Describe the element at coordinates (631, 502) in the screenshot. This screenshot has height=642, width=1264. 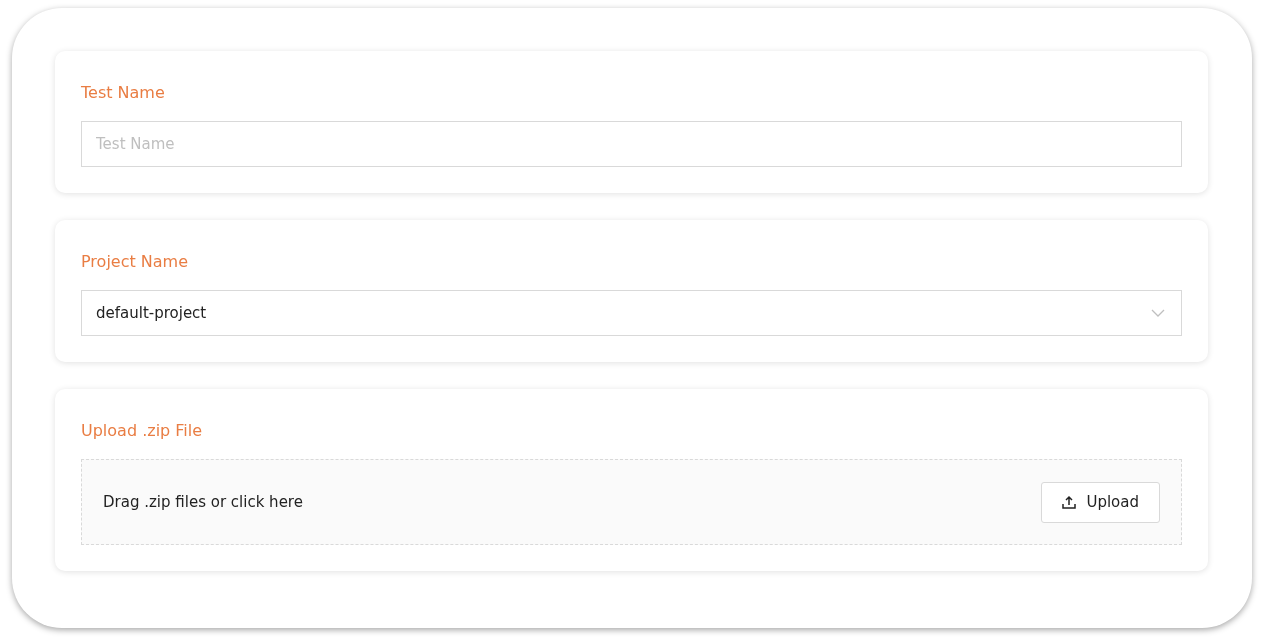
I see `drop-zone: Drag .zip files or click here Upload` at that location.